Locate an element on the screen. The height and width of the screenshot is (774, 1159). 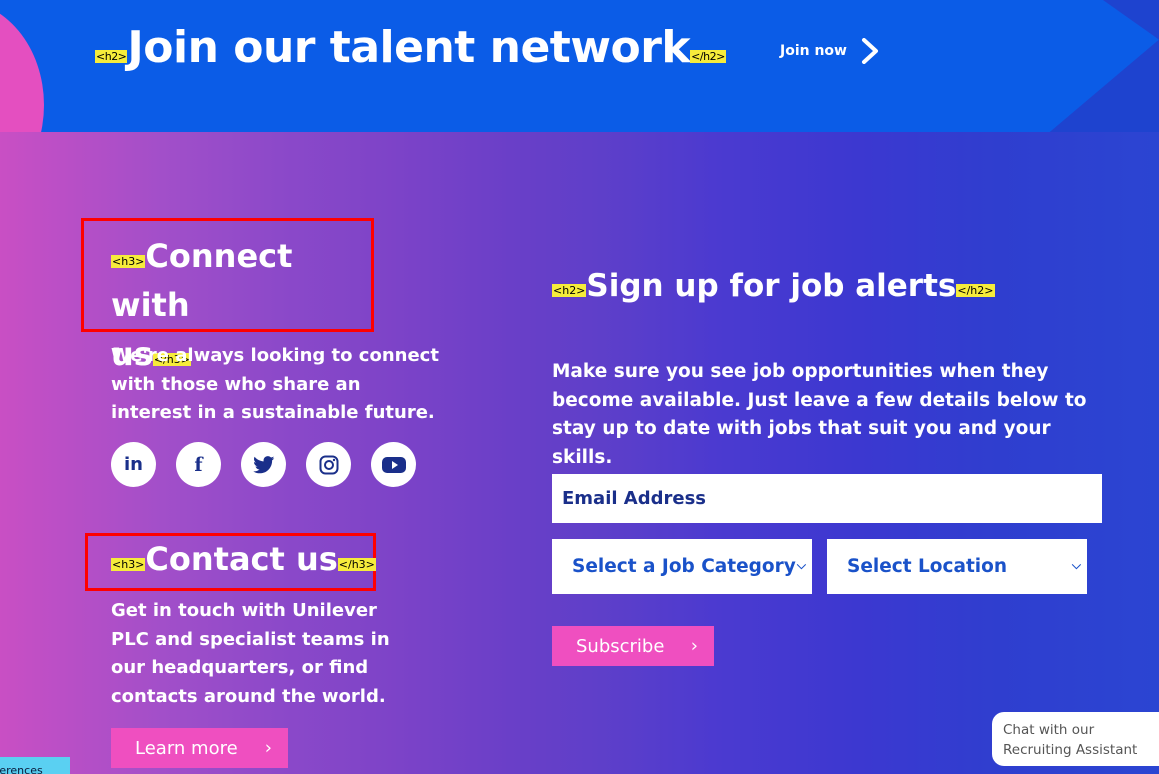
facebook-icon: f is located at coordinates (198, 464).